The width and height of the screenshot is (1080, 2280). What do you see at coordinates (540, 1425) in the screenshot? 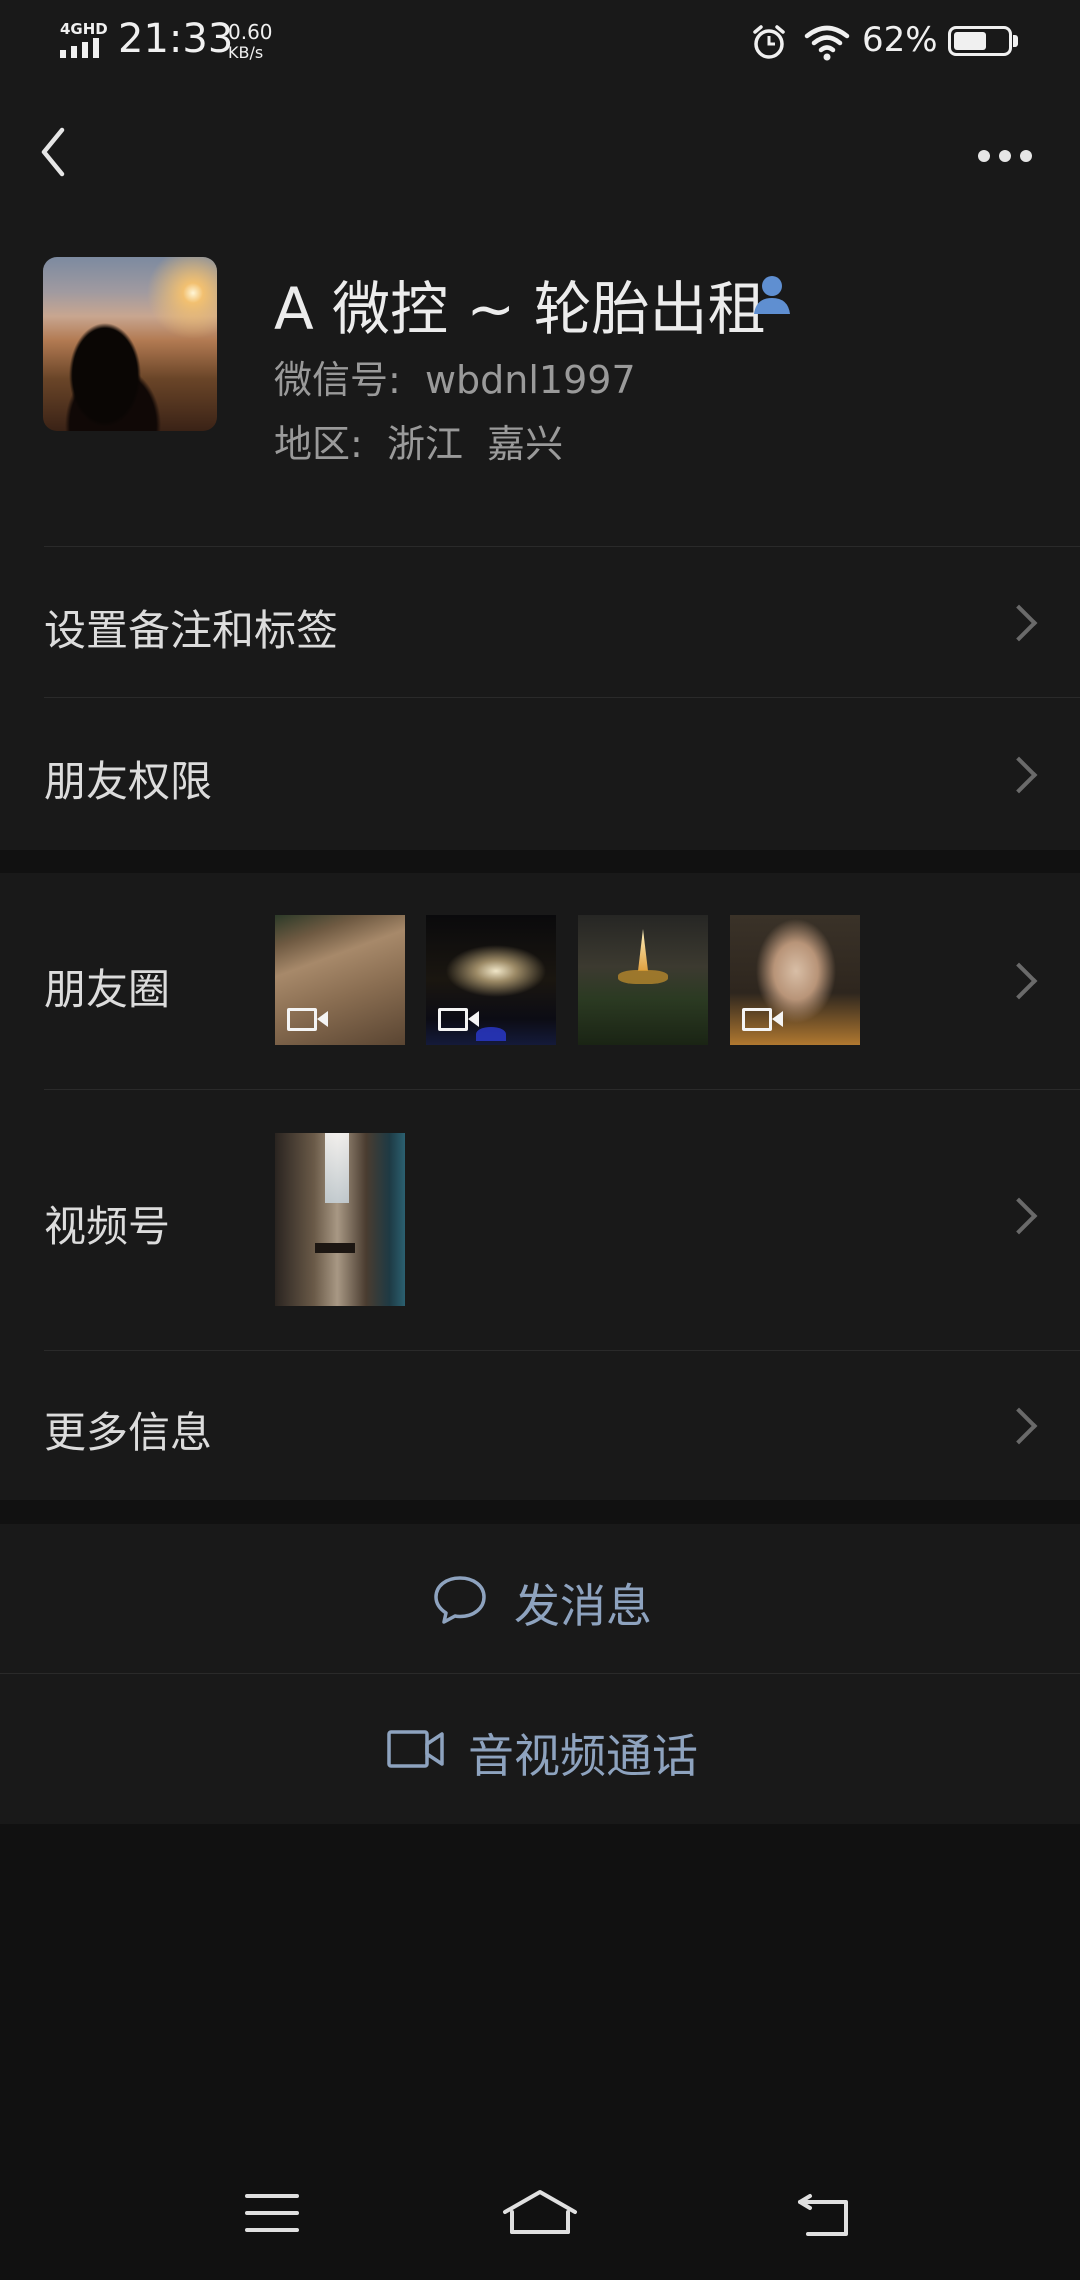
I see `more-info-row: 更多信息` at bounding box center [540, 1425].